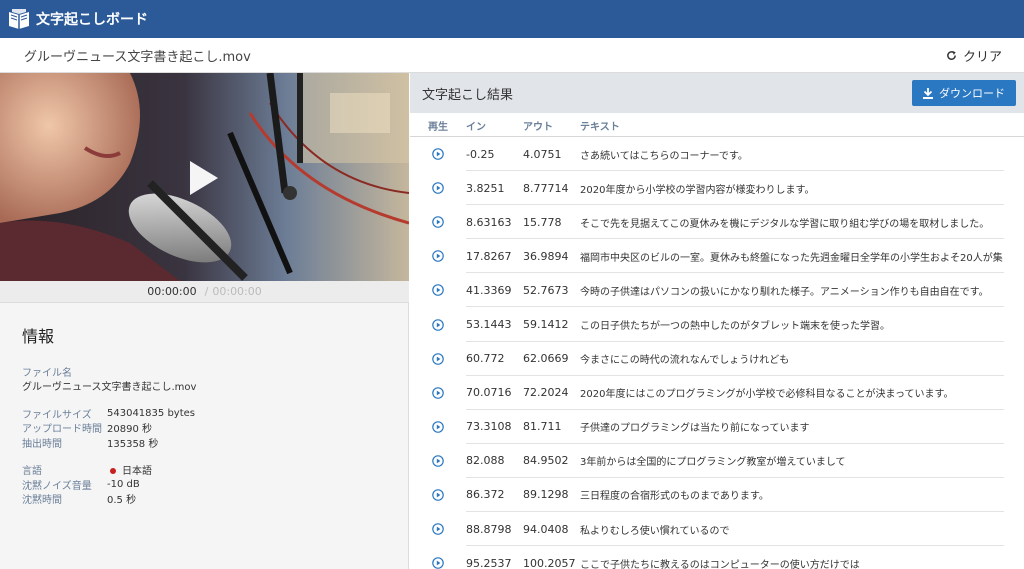 The width and height of the screenshot is (1024, 569). I want to click on table-row: 3.8251 8.77714 2020年度から小学校の学習内容が様変わりします。, so click(717, 188).